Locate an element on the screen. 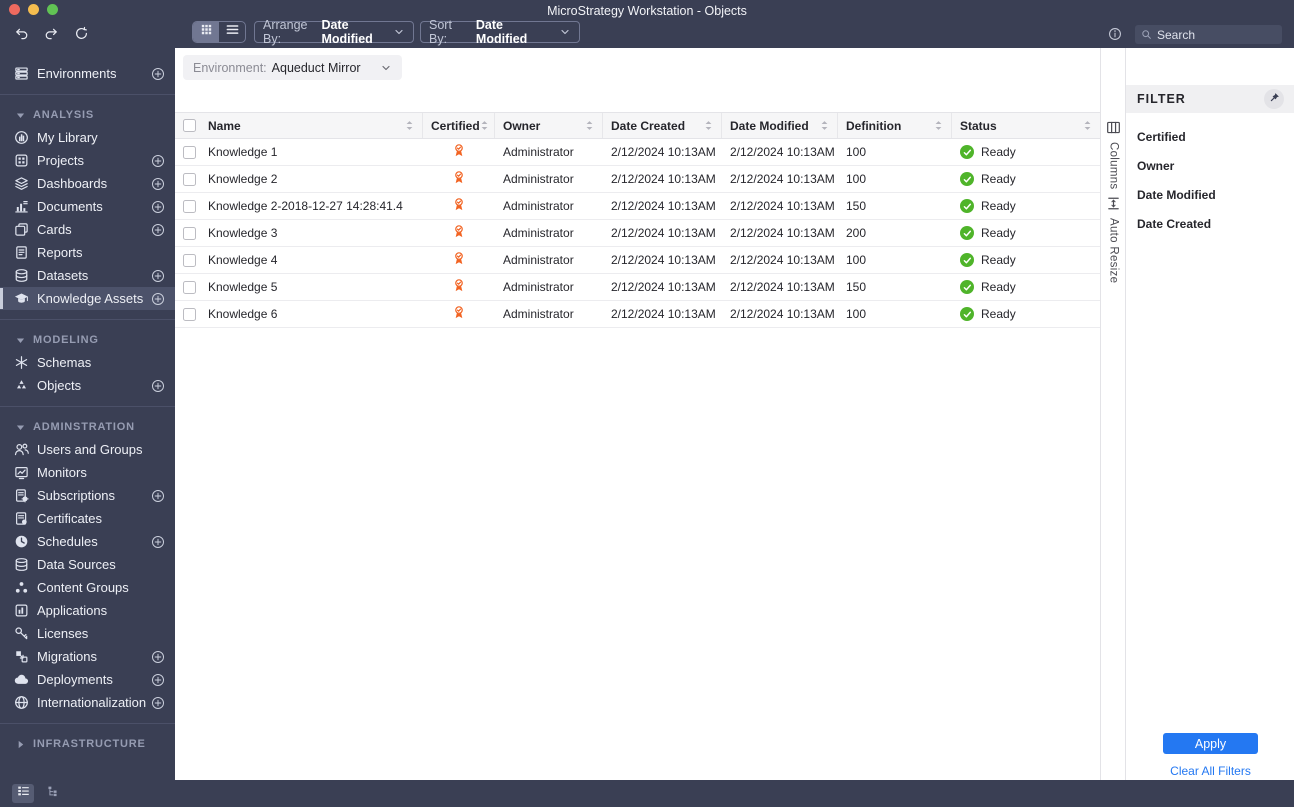  sidebar-item-reports: Reports is located at coordinates (87, 252).